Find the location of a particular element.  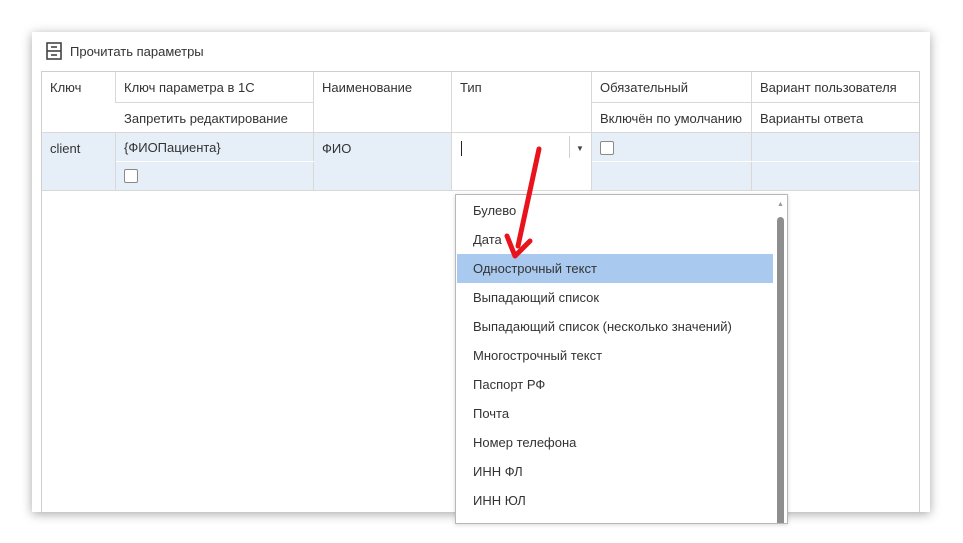

row-name-cell: ФИО is located at coordinates (383, 161).